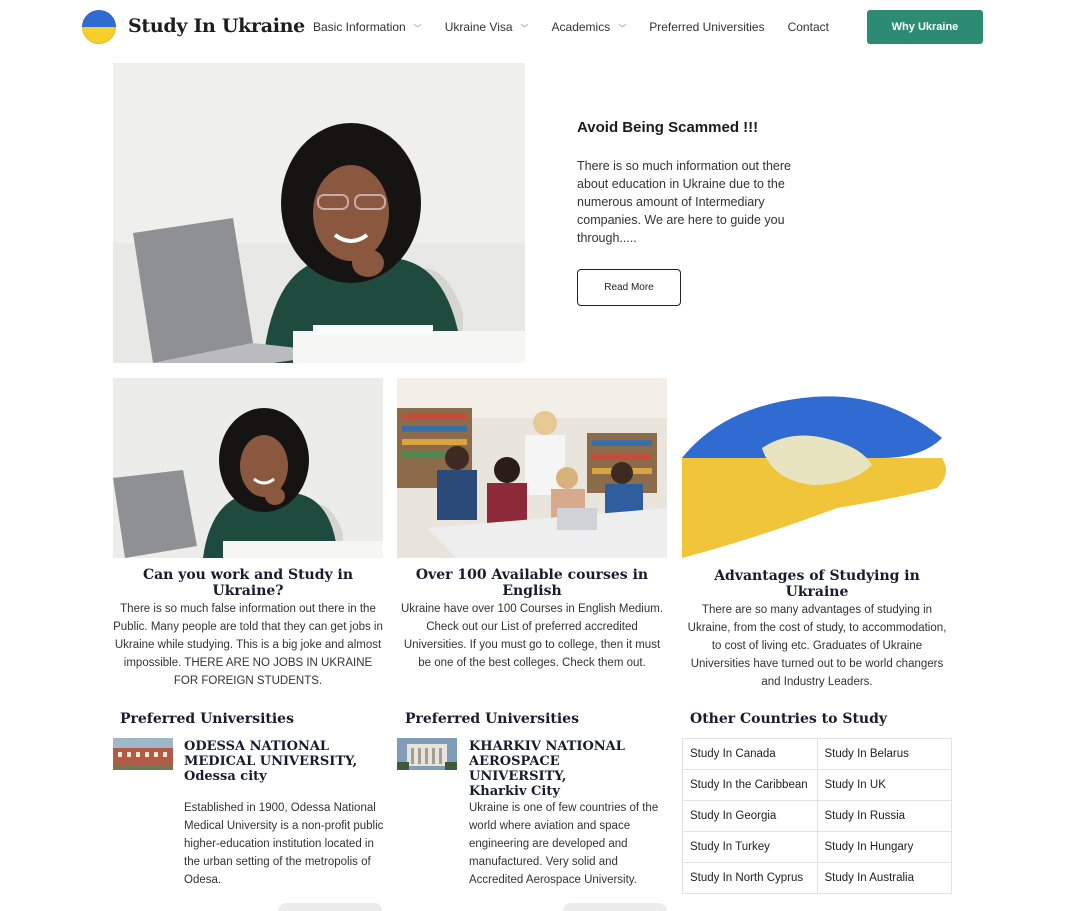 This screenshot has width=1071, height=911. Describe the element at coordinates (750, 754) in the screenshot. I see `country-link: Study In Canada` at that location.